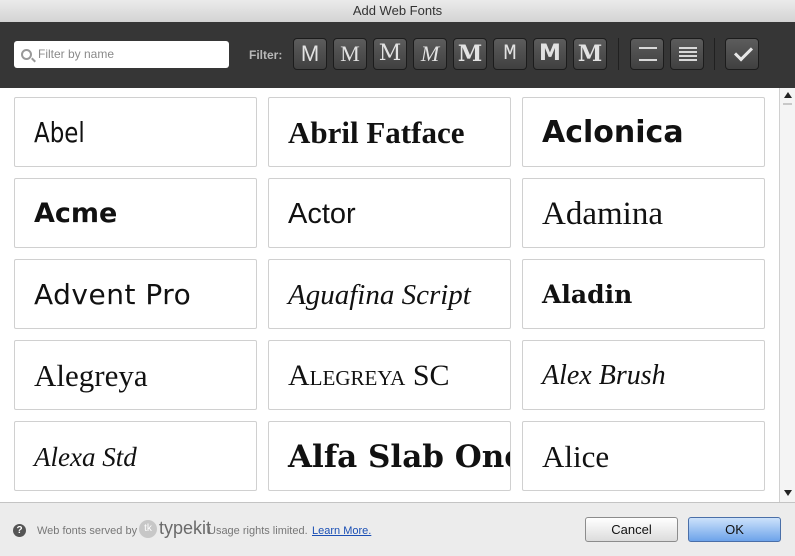  What do you see at coordinates (76, 213) in the screenshot?
I see `font-card-label: Acme` at bounding box center [76, 213].